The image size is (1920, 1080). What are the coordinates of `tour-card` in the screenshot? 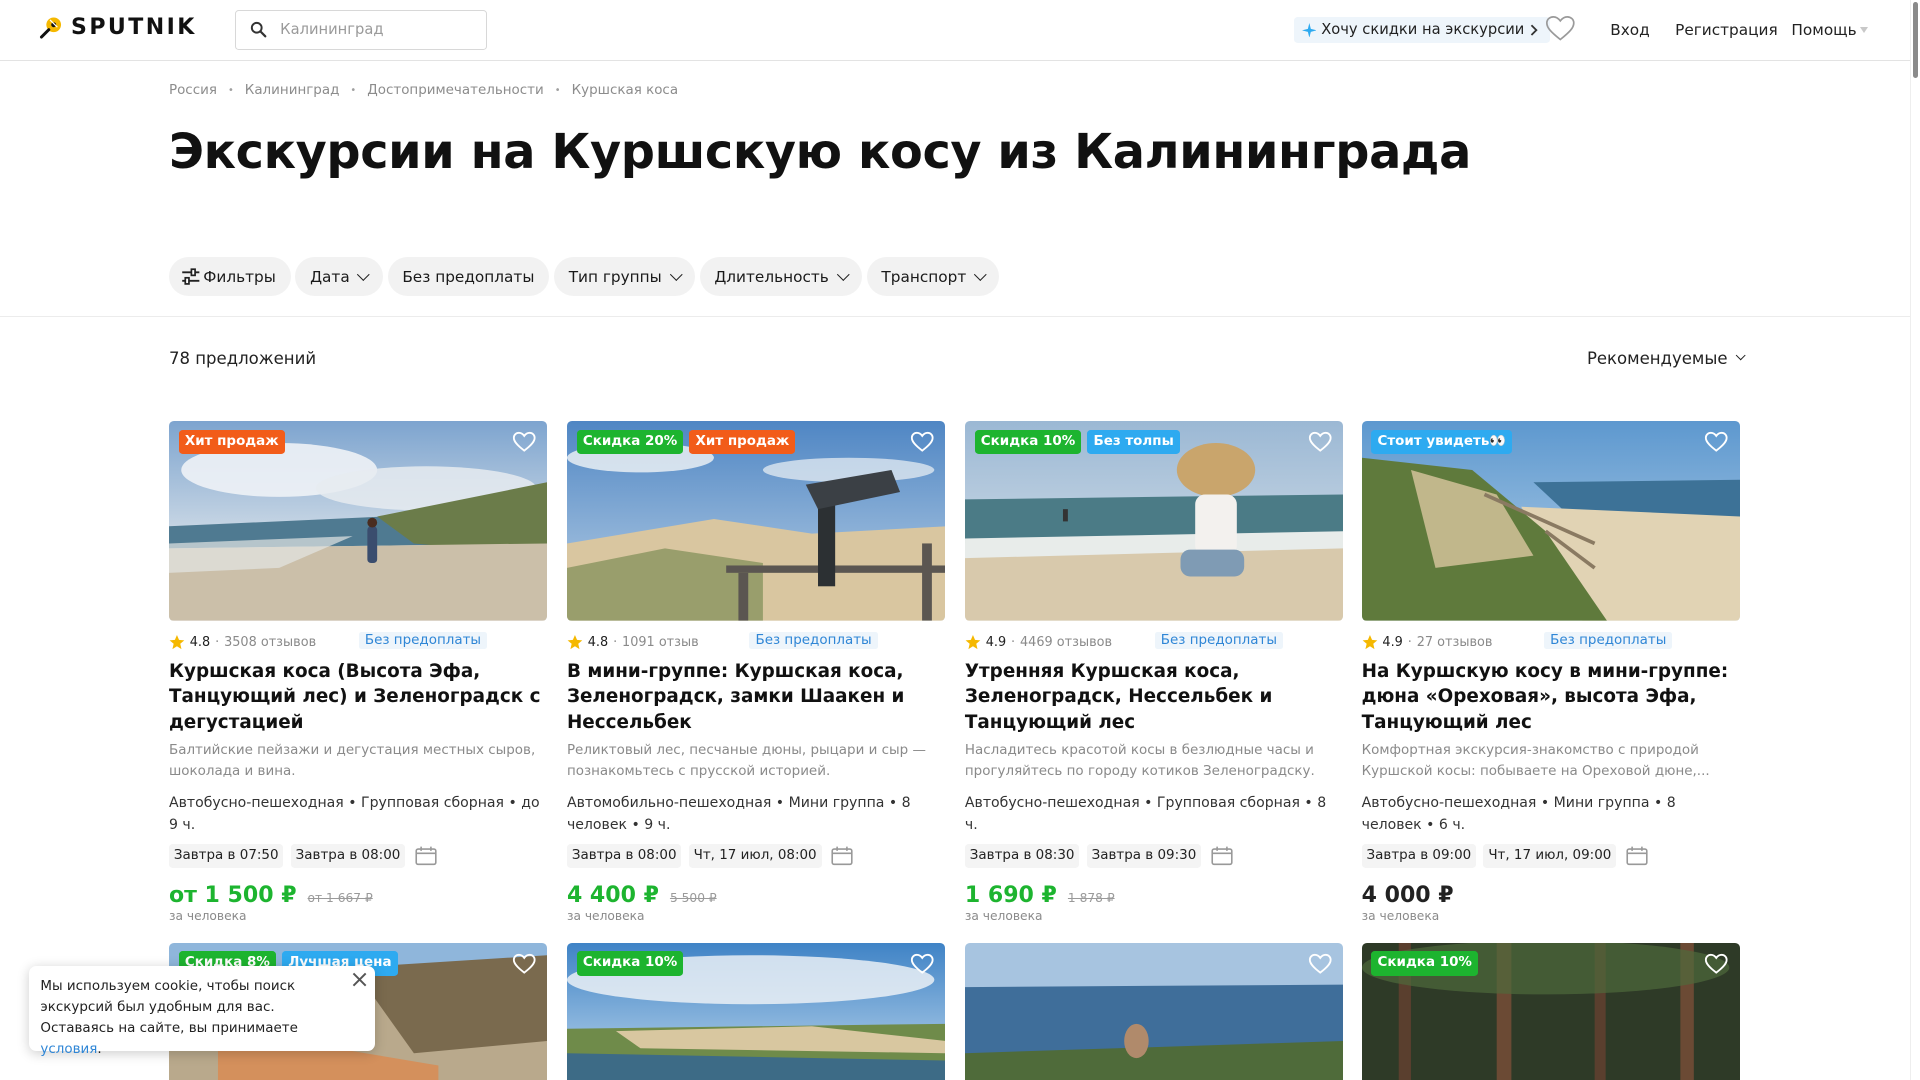 It's located at (1154, 1011).